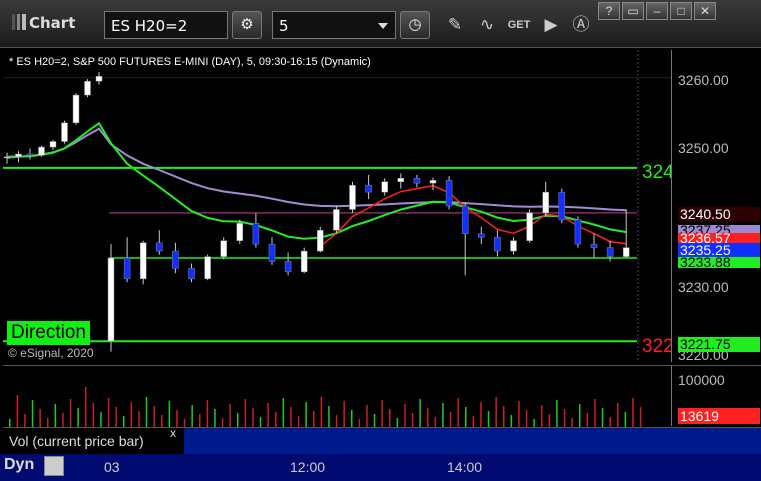 The height and width of the screenshot is (481, 761). Describe the element at coordinates (308, 467) in the screenshot. I see `time-tick: 12:00` at that location.